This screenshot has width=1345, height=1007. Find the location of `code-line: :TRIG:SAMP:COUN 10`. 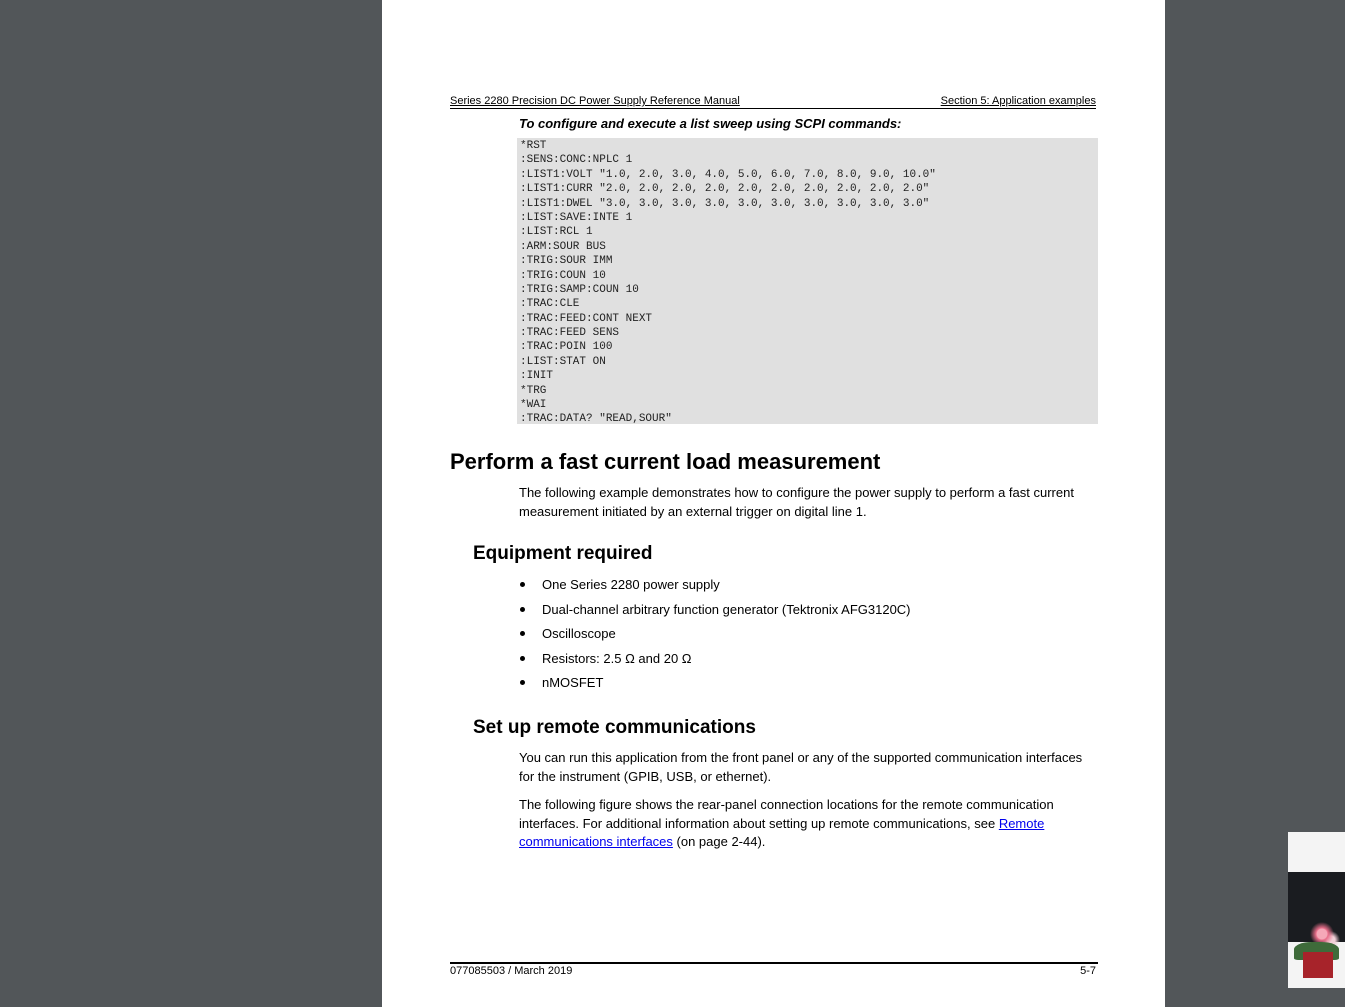

code-line: :TRIG:SAMP:COUN 10 is located at coordinates (579, 289).